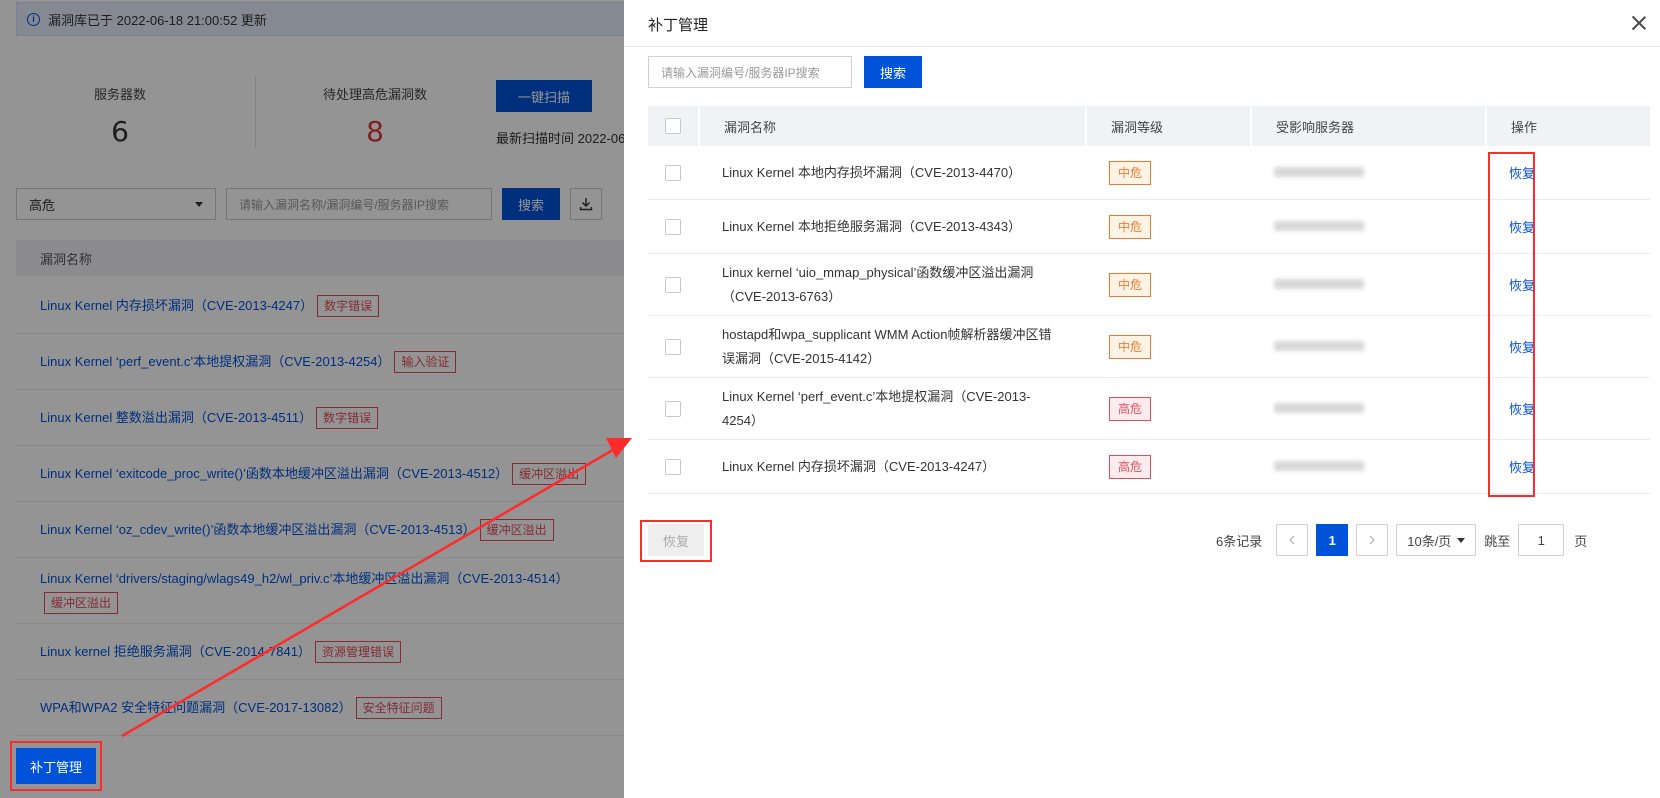 The image size is (1660, 798). Describe the element at coordinates (1541, 540) in the screenshot. I see `jump-page-input: 1` at that location.